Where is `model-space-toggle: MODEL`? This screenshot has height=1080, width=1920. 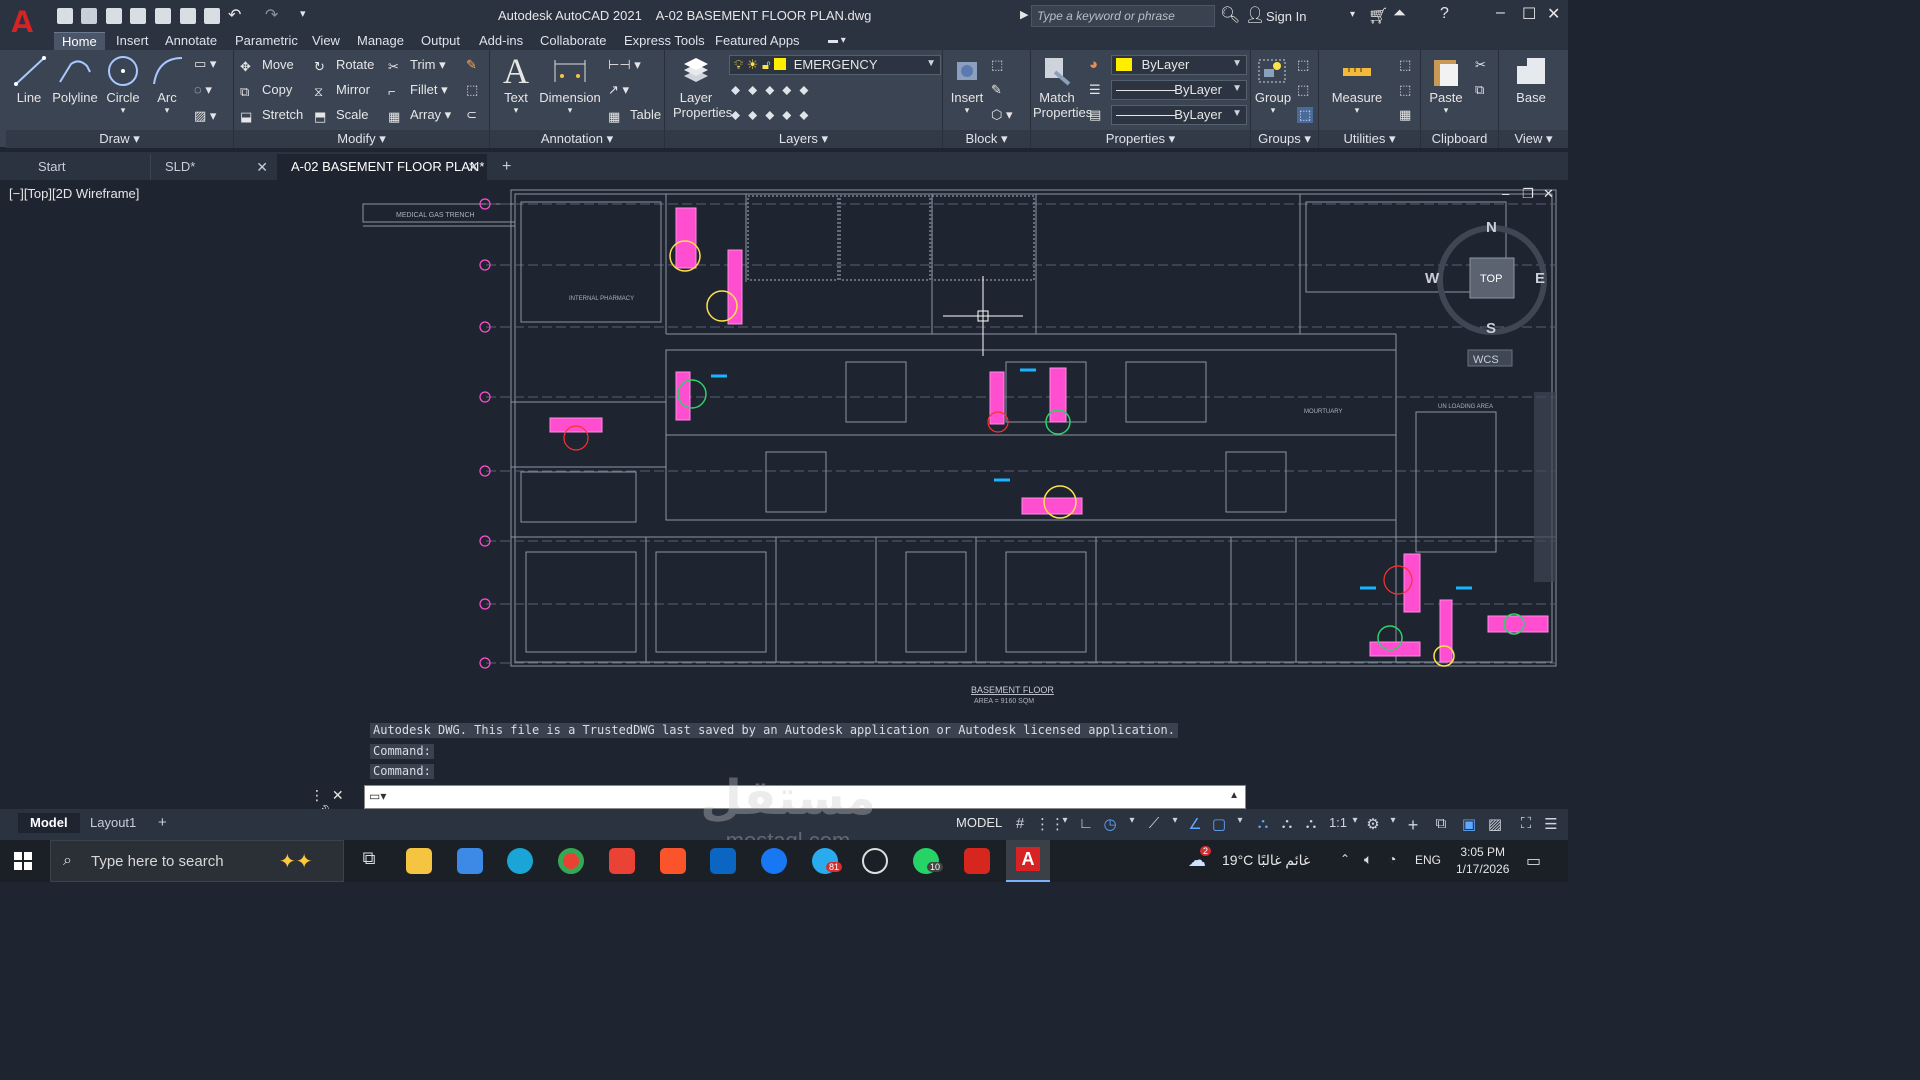 model-space-toggle: MODEL is located at coordinates (979, 822).